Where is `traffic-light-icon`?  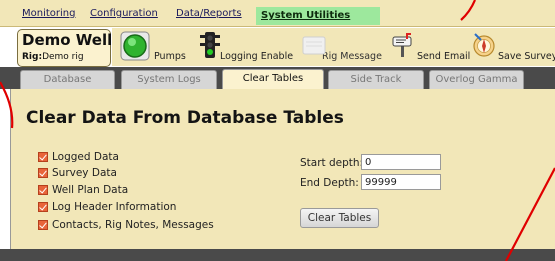 traffic-light-icon is located at coordinates (210, 45).